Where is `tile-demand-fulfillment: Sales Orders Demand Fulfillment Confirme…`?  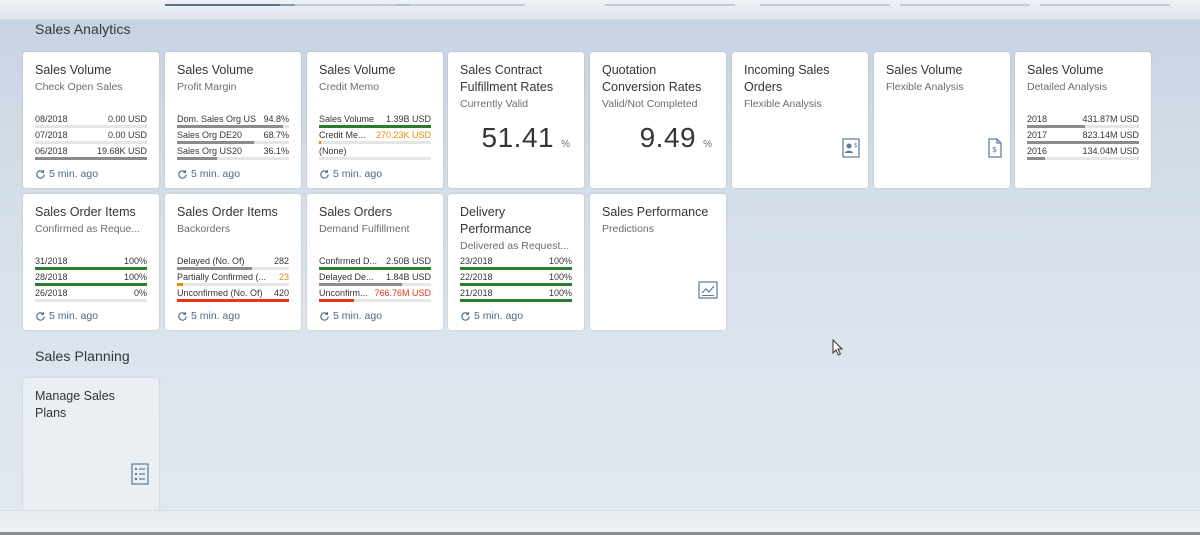
tile-demand-fulfillment: Sales Orders Demand Fulfillment Confirme… is located at coordinates (375, 262).